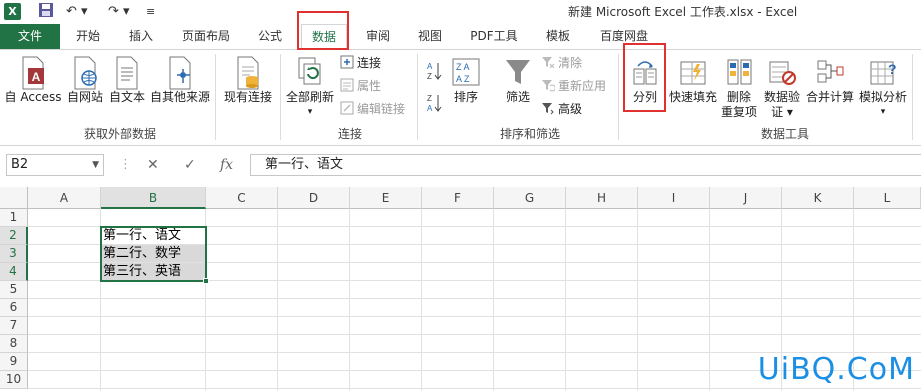  What do you see at coordinates (558, 36) in the screenshot?
I see `tab-templates: 模板` at bounding box center [558, 36].